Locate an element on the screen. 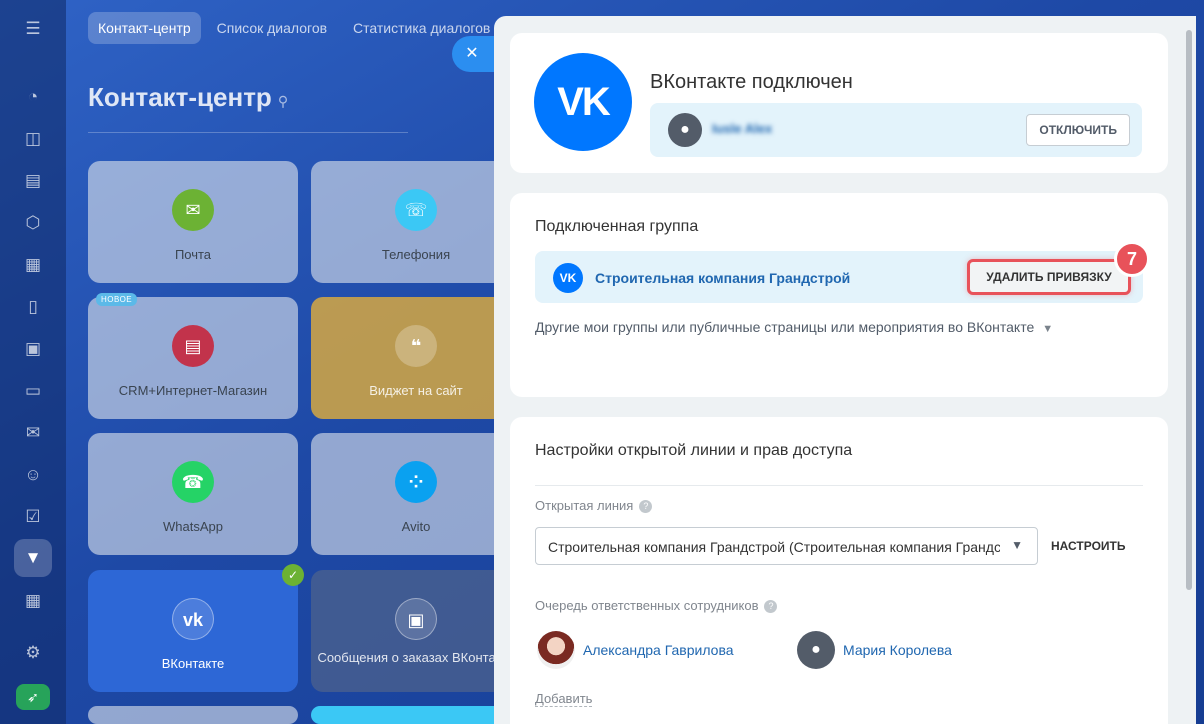 This screenshot has width=1204, height=724. crm-icon: ⬡ is located at coordinates (33, 223).